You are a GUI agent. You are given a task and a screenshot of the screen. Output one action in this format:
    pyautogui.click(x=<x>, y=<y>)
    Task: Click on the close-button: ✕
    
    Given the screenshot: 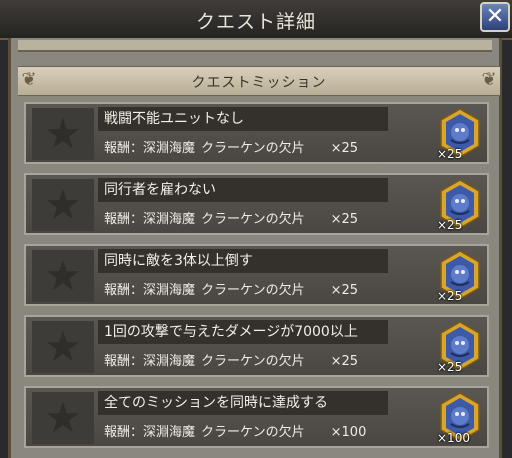 What is the action you would take?
    pyautogui.click(x=495, y=17)
    